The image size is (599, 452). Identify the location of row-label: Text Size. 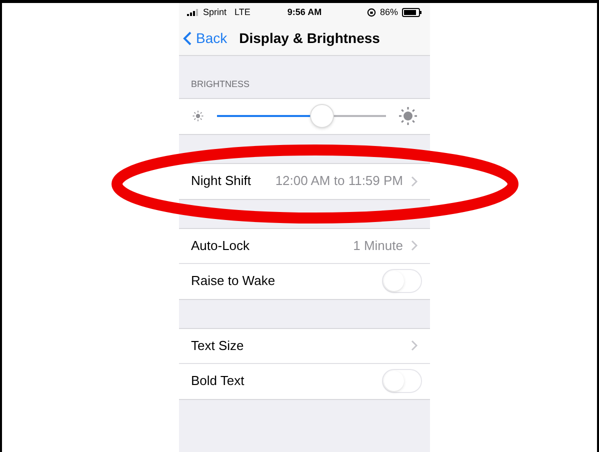
(218, 345).